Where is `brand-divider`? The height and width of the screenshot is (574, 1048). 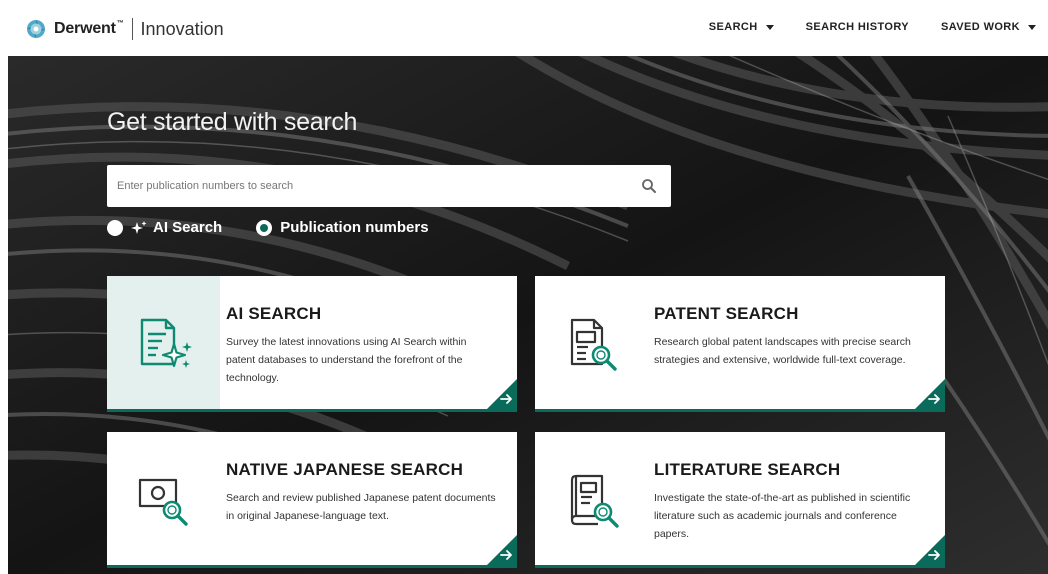
brand-divider is located at coordinates (132, 29).